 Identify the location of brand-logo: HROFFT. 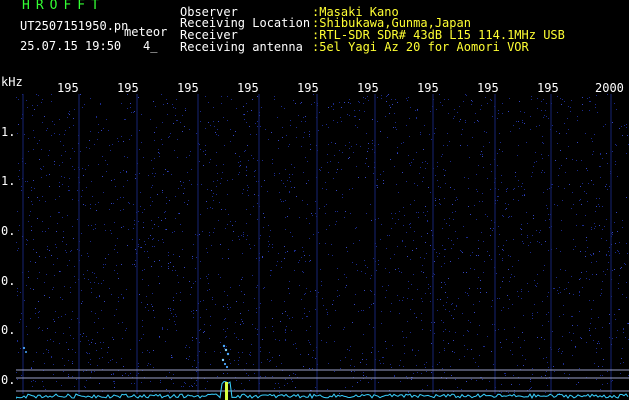
(63, 6).